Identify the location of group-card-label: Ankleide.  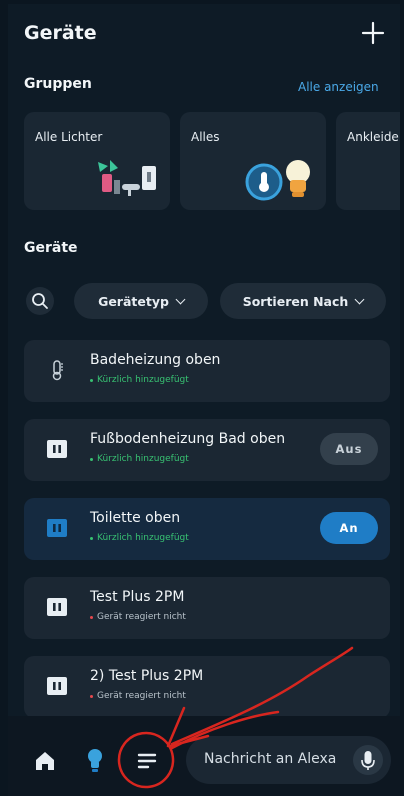
(373, 137).